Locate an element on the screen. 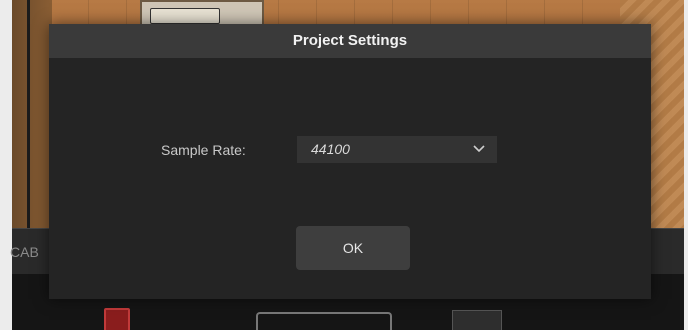 Image resolution: width=688 pixels, height=330 pixels. pedal-cab is located at coordinates (477, 320).